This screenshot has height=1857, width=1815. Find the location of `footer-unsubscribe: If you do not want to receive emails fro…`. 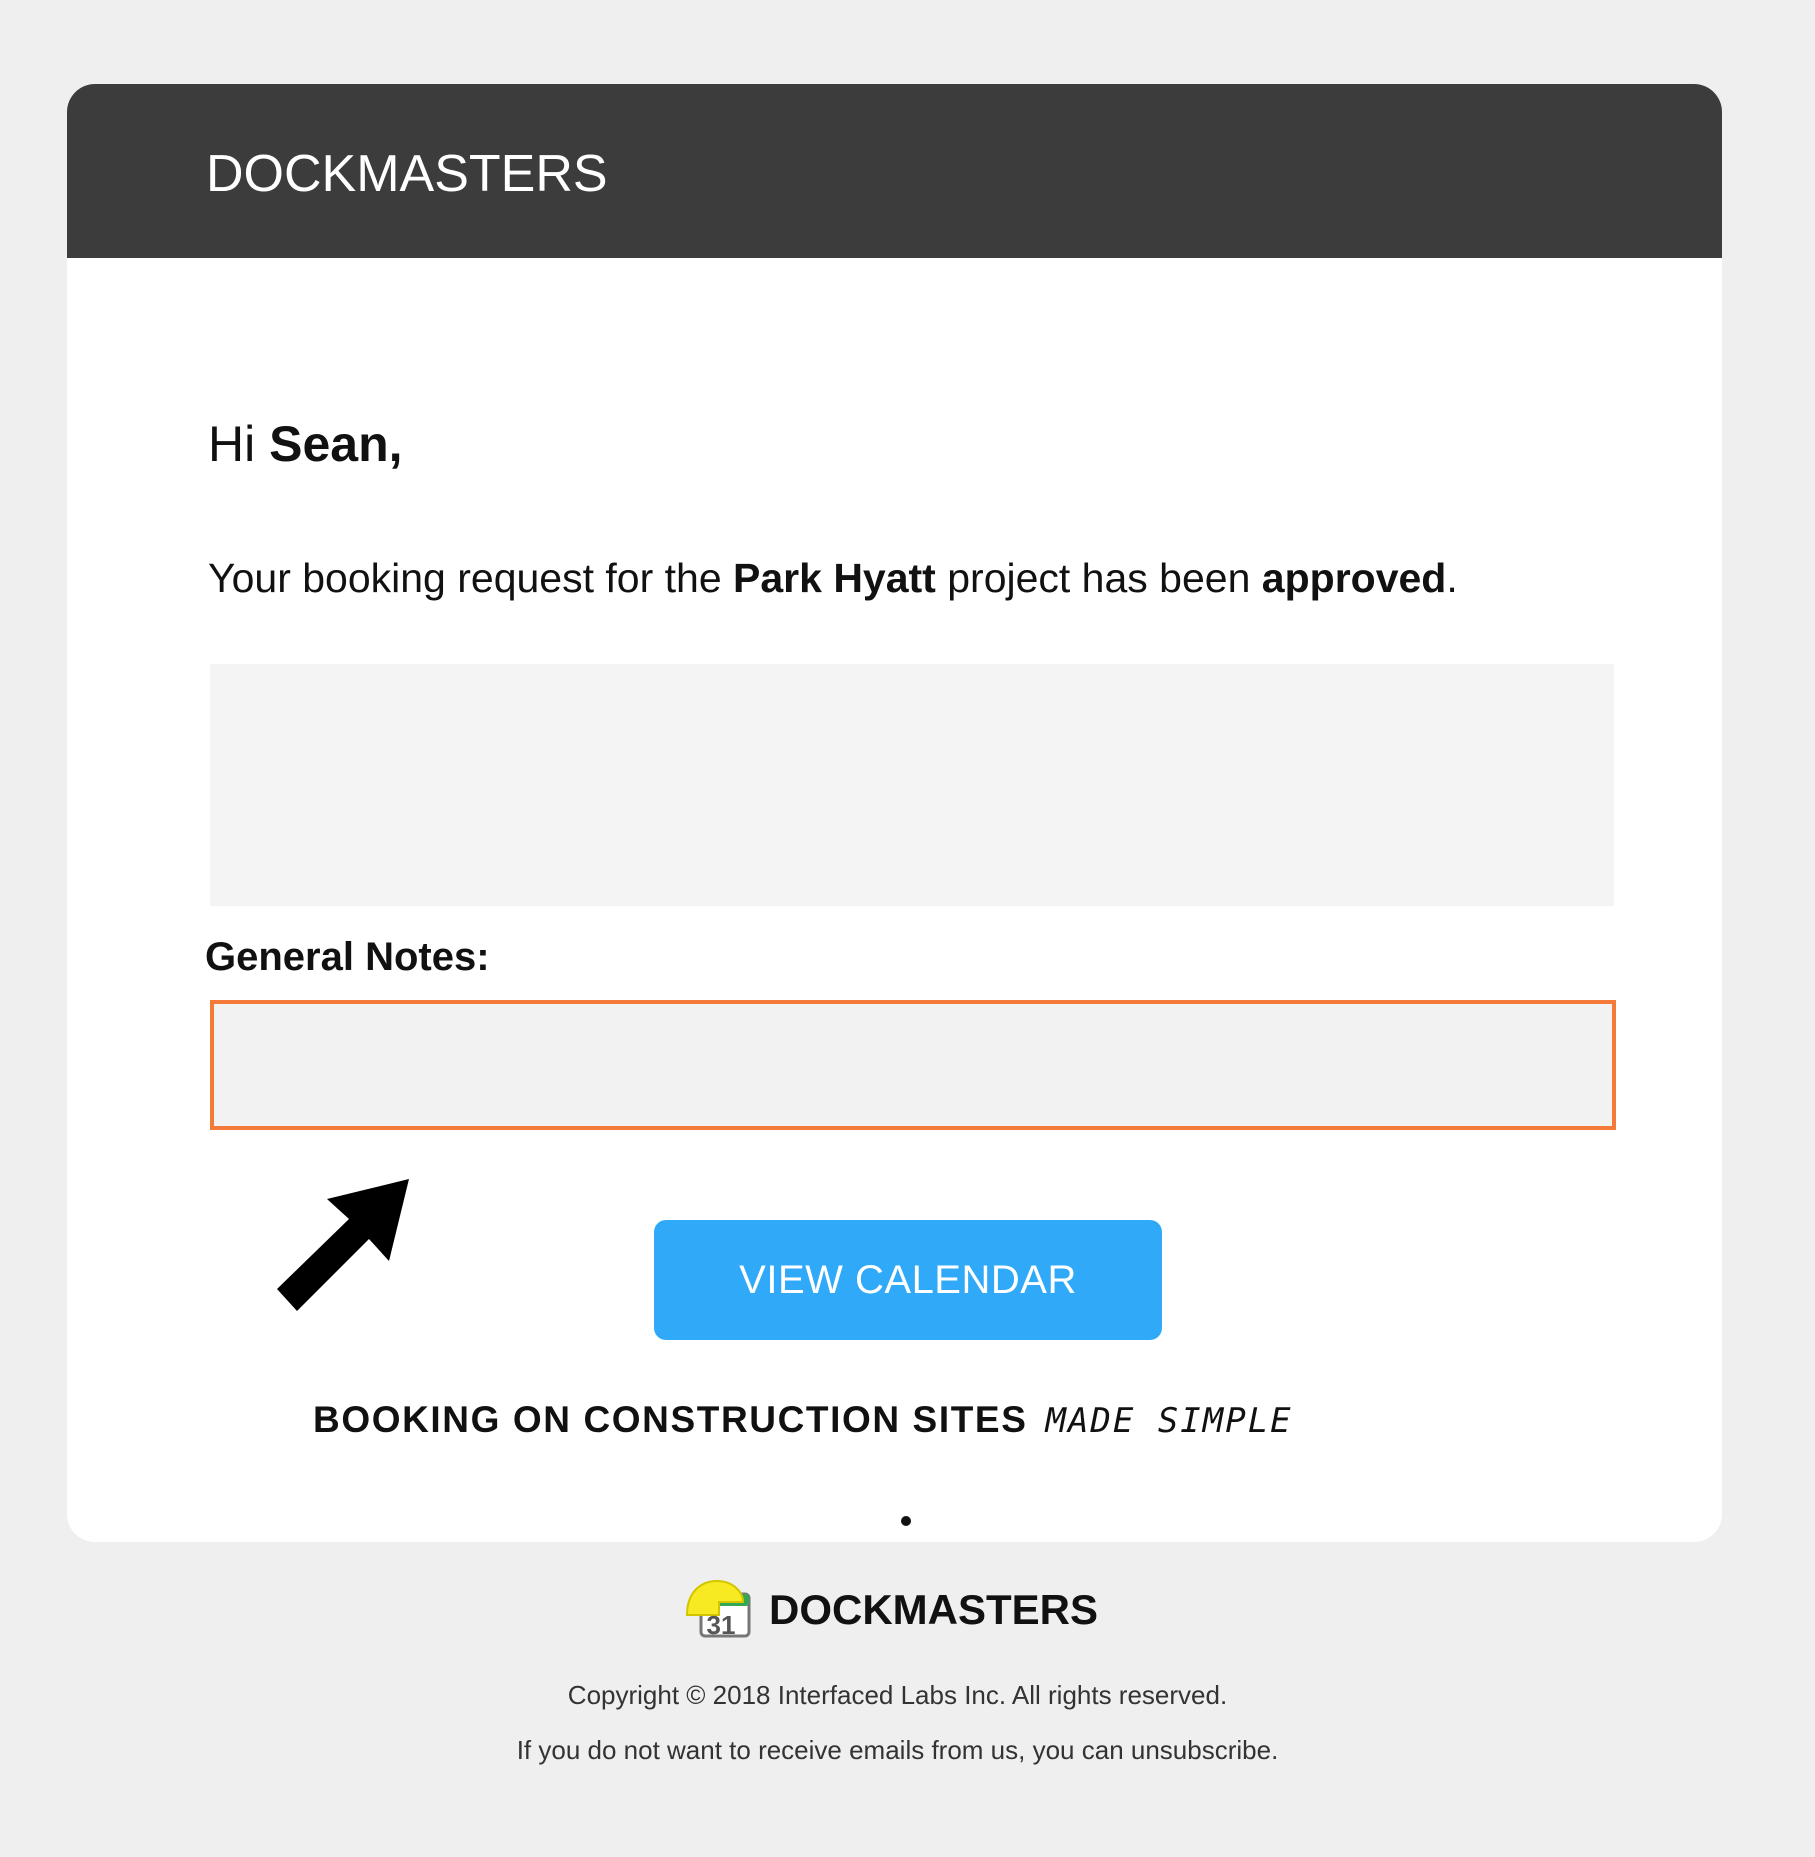

footer-unsubscribe: If you do not want to receive emails fro… is located at coordinates (897, 1750).